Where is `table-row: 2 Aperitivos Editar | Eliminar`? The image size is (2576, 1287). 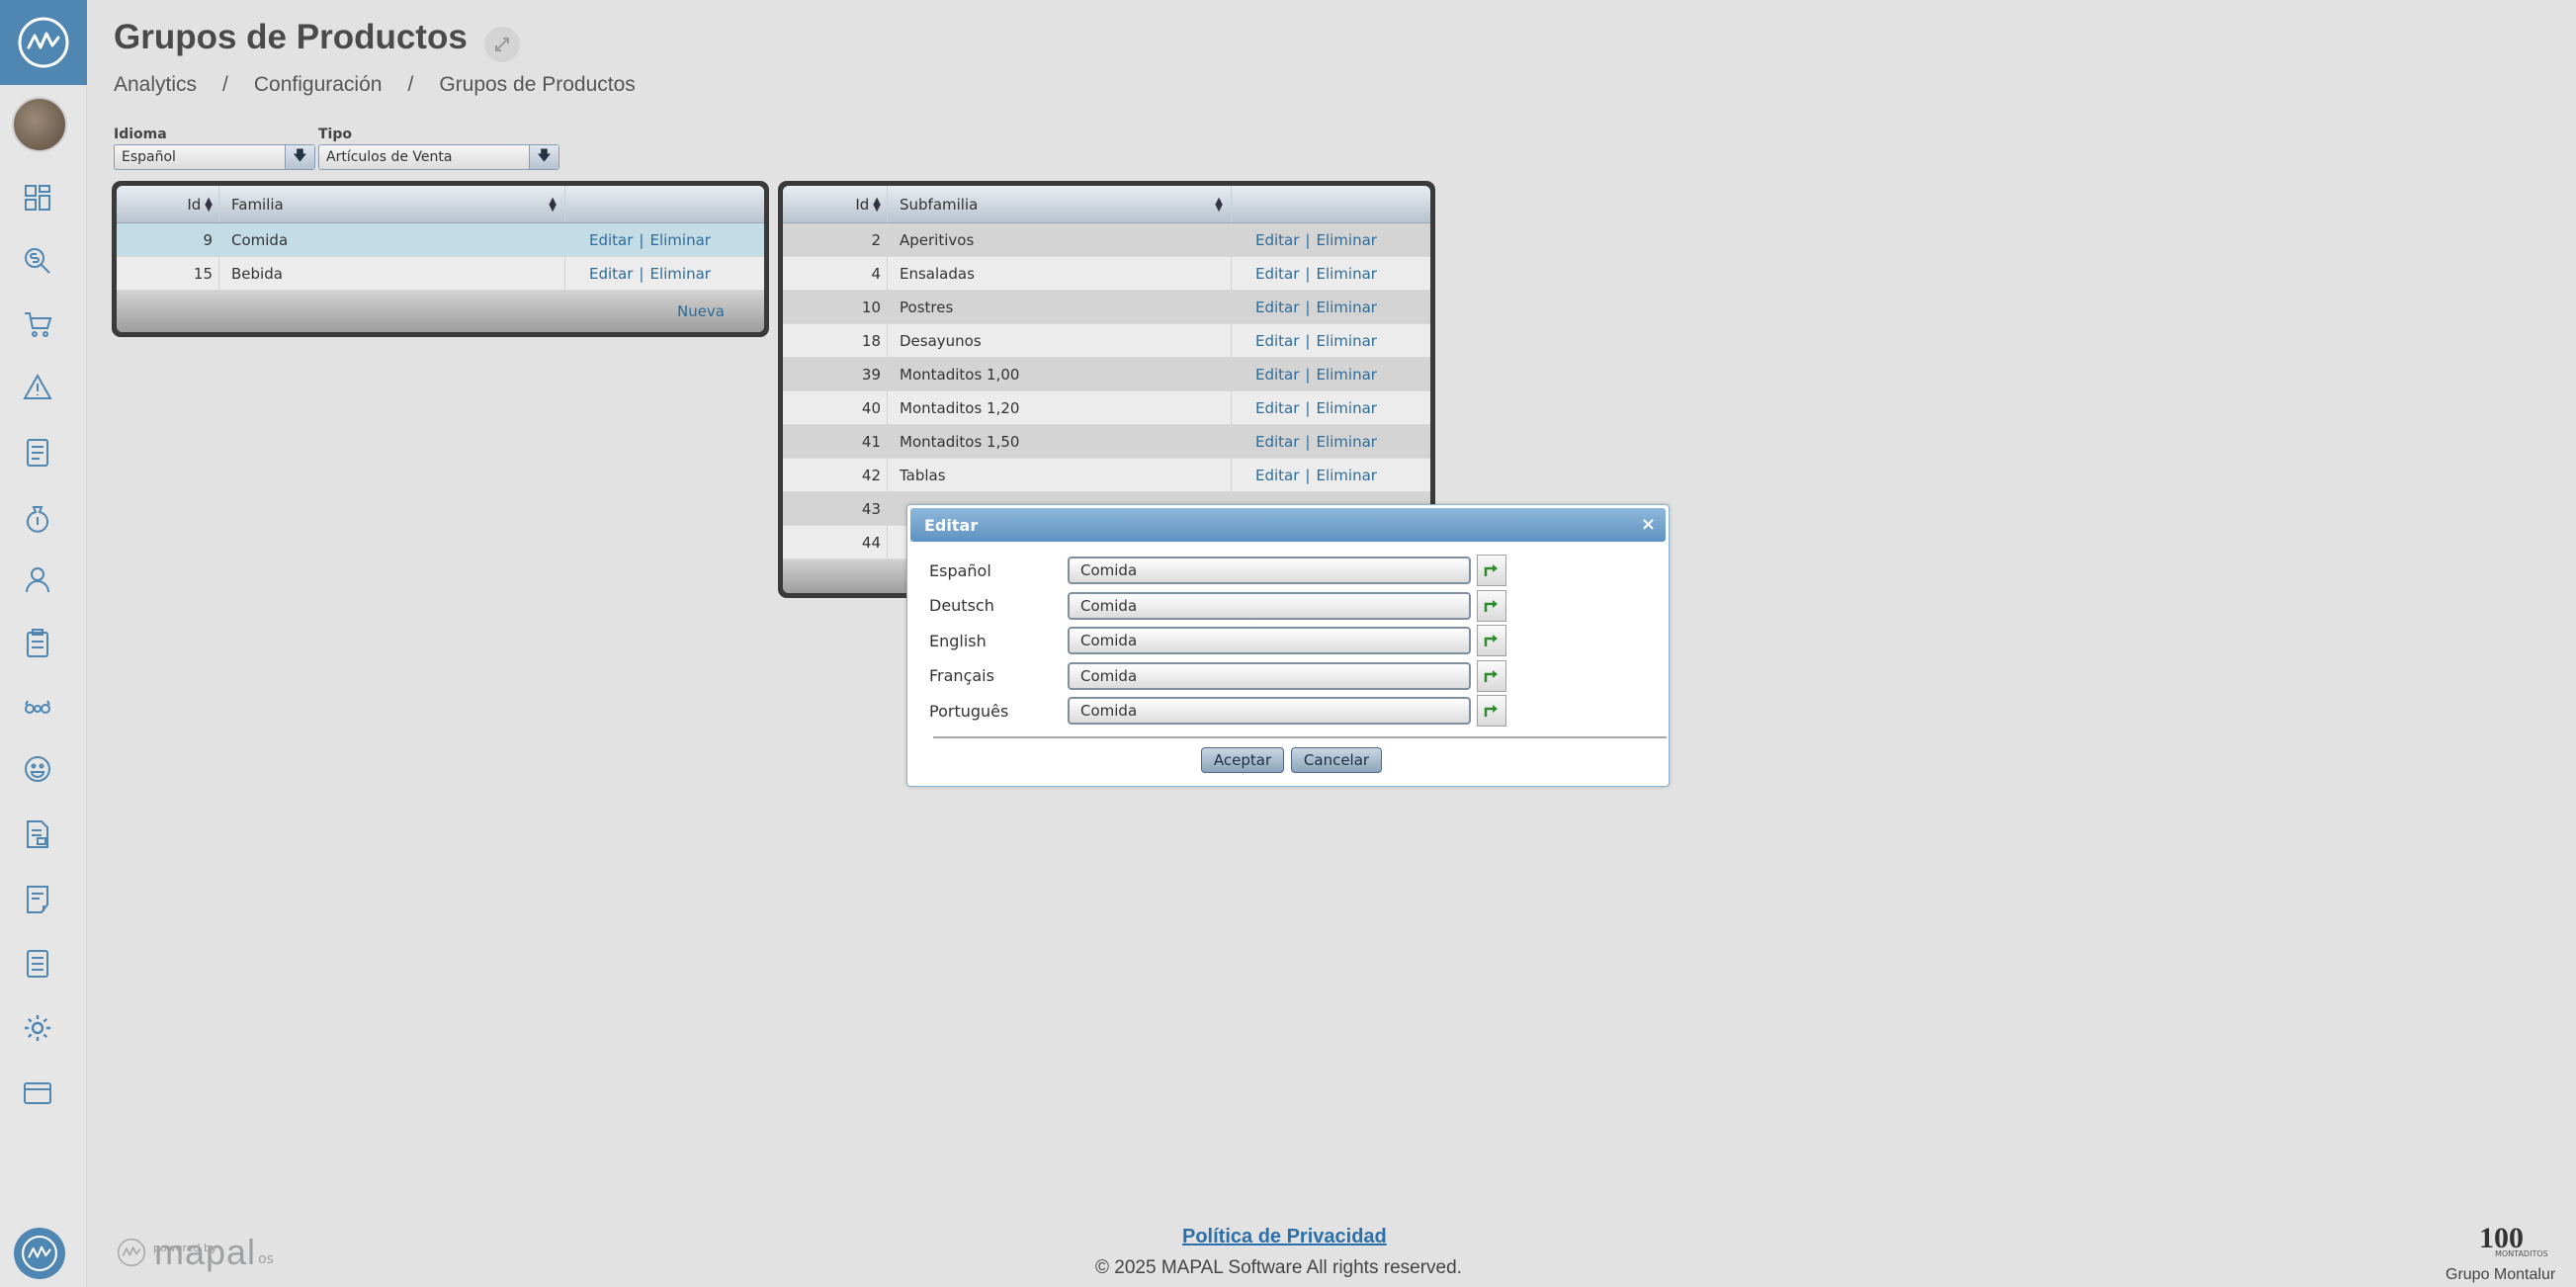
table-row: 2 Aperitivos Editar | Eliminar is located at coordinates (1106, 240).